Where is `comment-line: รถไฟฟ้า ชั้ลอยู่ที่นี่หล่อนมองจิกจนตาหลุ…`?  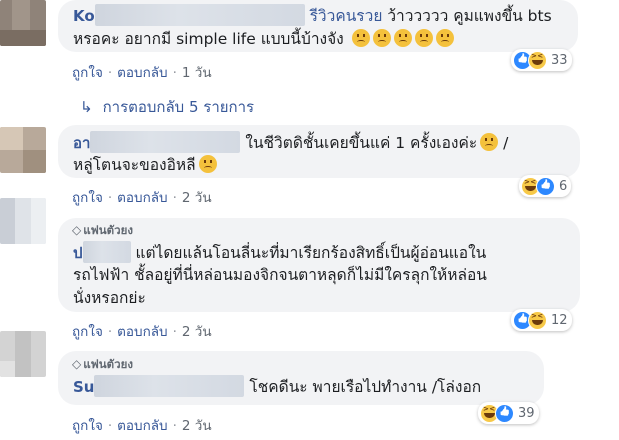
comment-line: รถไฟฟ้า ชั้ลอยู่ที่นี่หล่อนมองจิกจนตาหลุ… is located at coordinates (280, 275).